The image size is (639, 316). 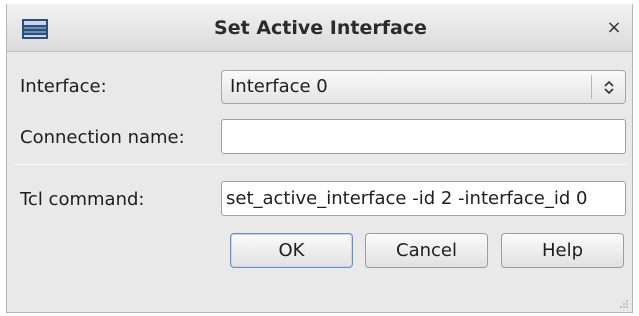 What do you see at coordinates (102, 137) in the screenshot?
I see `connection-name-label: Connection name:` at bounding box center [102, 137].